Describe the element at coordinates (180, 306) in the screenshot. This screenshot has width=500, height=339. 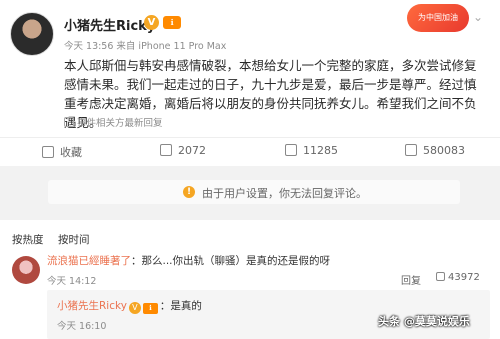
I see `reply-body: ：是真的` at that location.